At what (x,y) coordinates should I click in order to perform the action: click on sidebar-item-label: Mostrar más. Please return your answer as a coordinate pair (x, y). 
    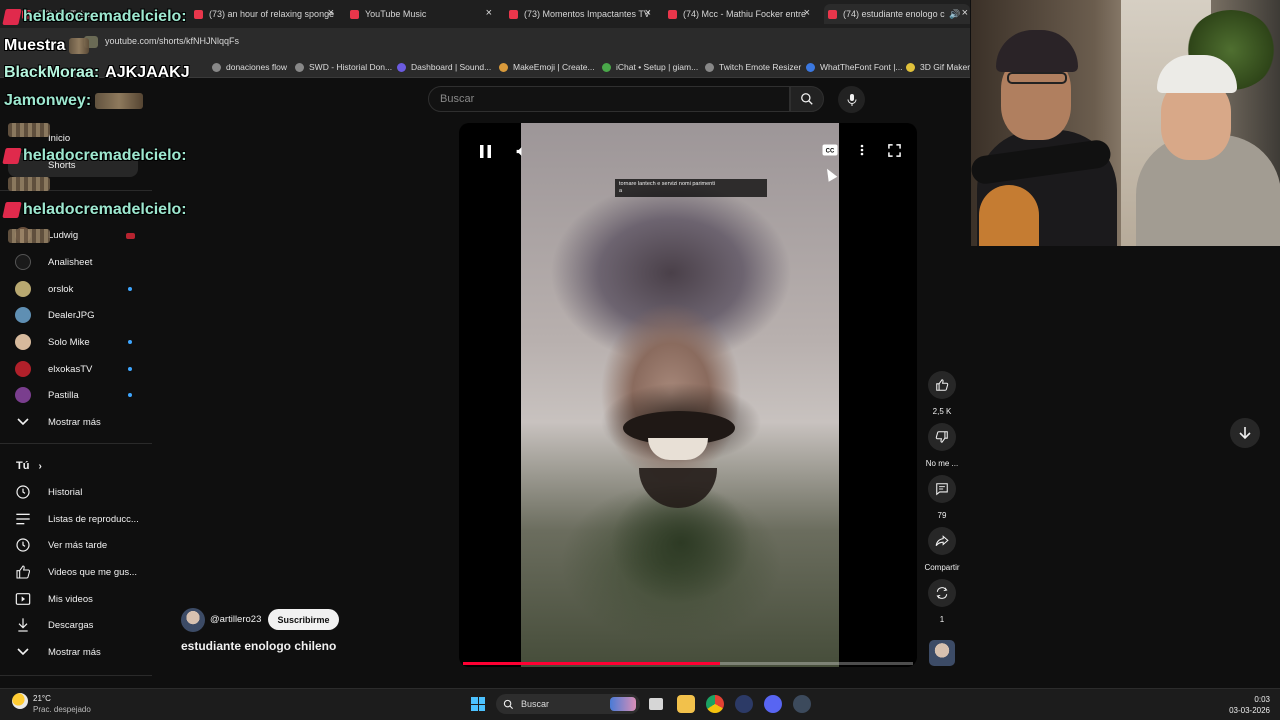
    Looking at the image, I should click on (74, 652).